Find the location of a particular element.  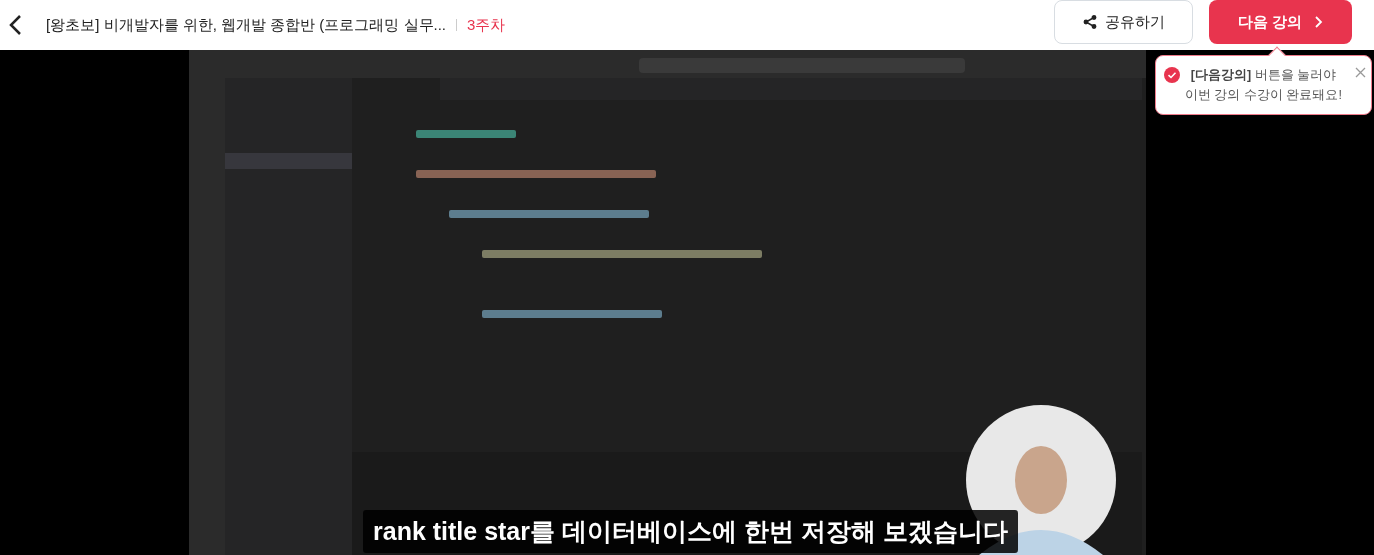

next-lecture-button: 다음 강의 is located at coordinates (1280, 22).